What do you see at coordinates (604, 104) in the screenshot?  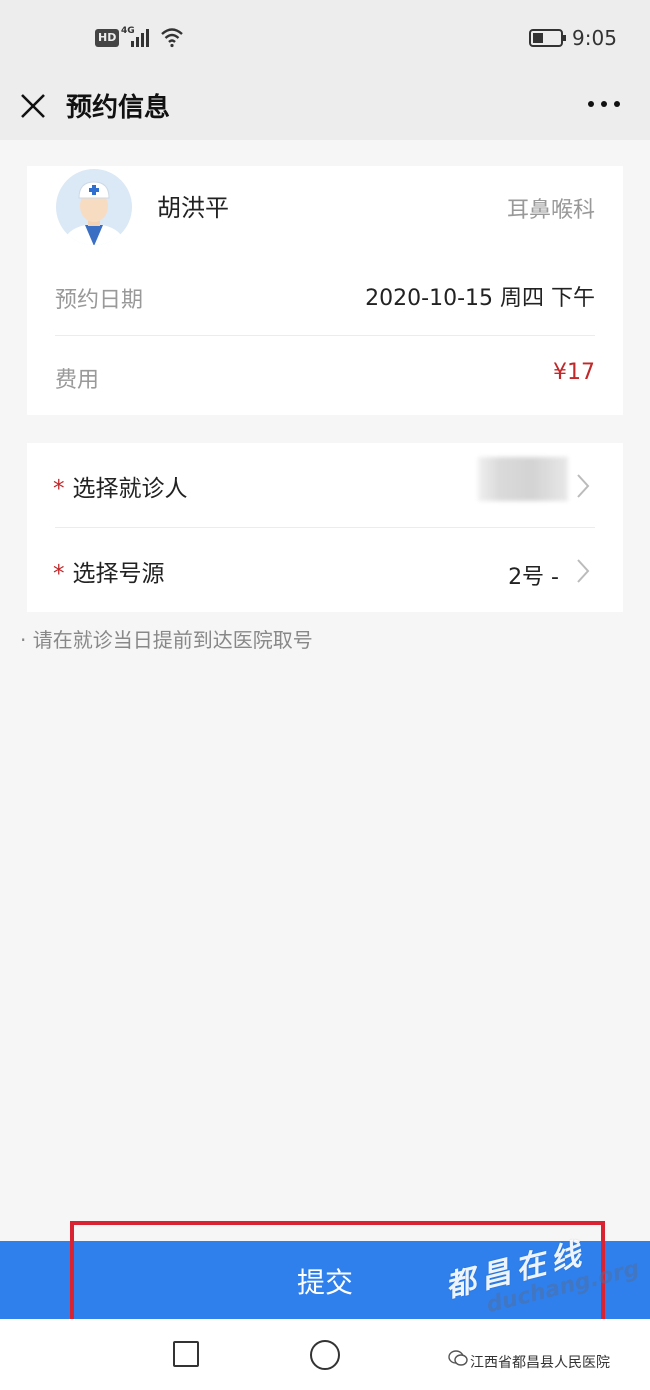 I see `more-dots-icon` at bounding box center [604, 104].